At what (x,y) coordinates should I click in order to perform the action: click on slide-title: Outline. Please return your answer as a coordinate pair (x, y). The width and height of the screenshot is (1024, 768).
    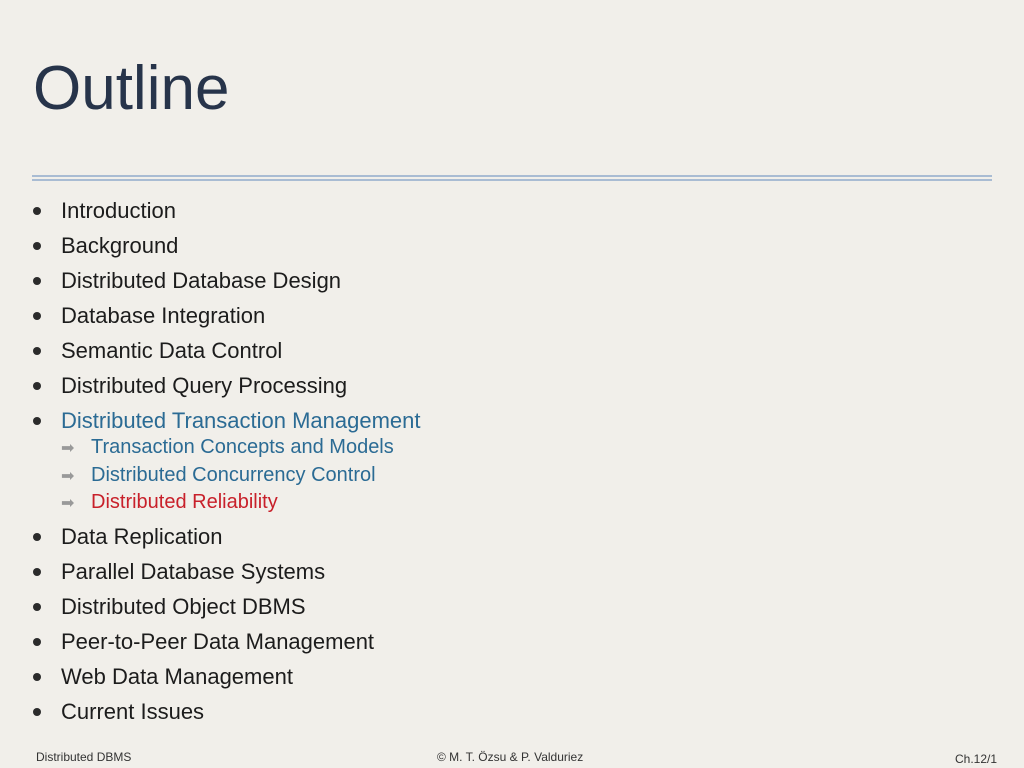
    Looking at the image, I should click on (131, 88).